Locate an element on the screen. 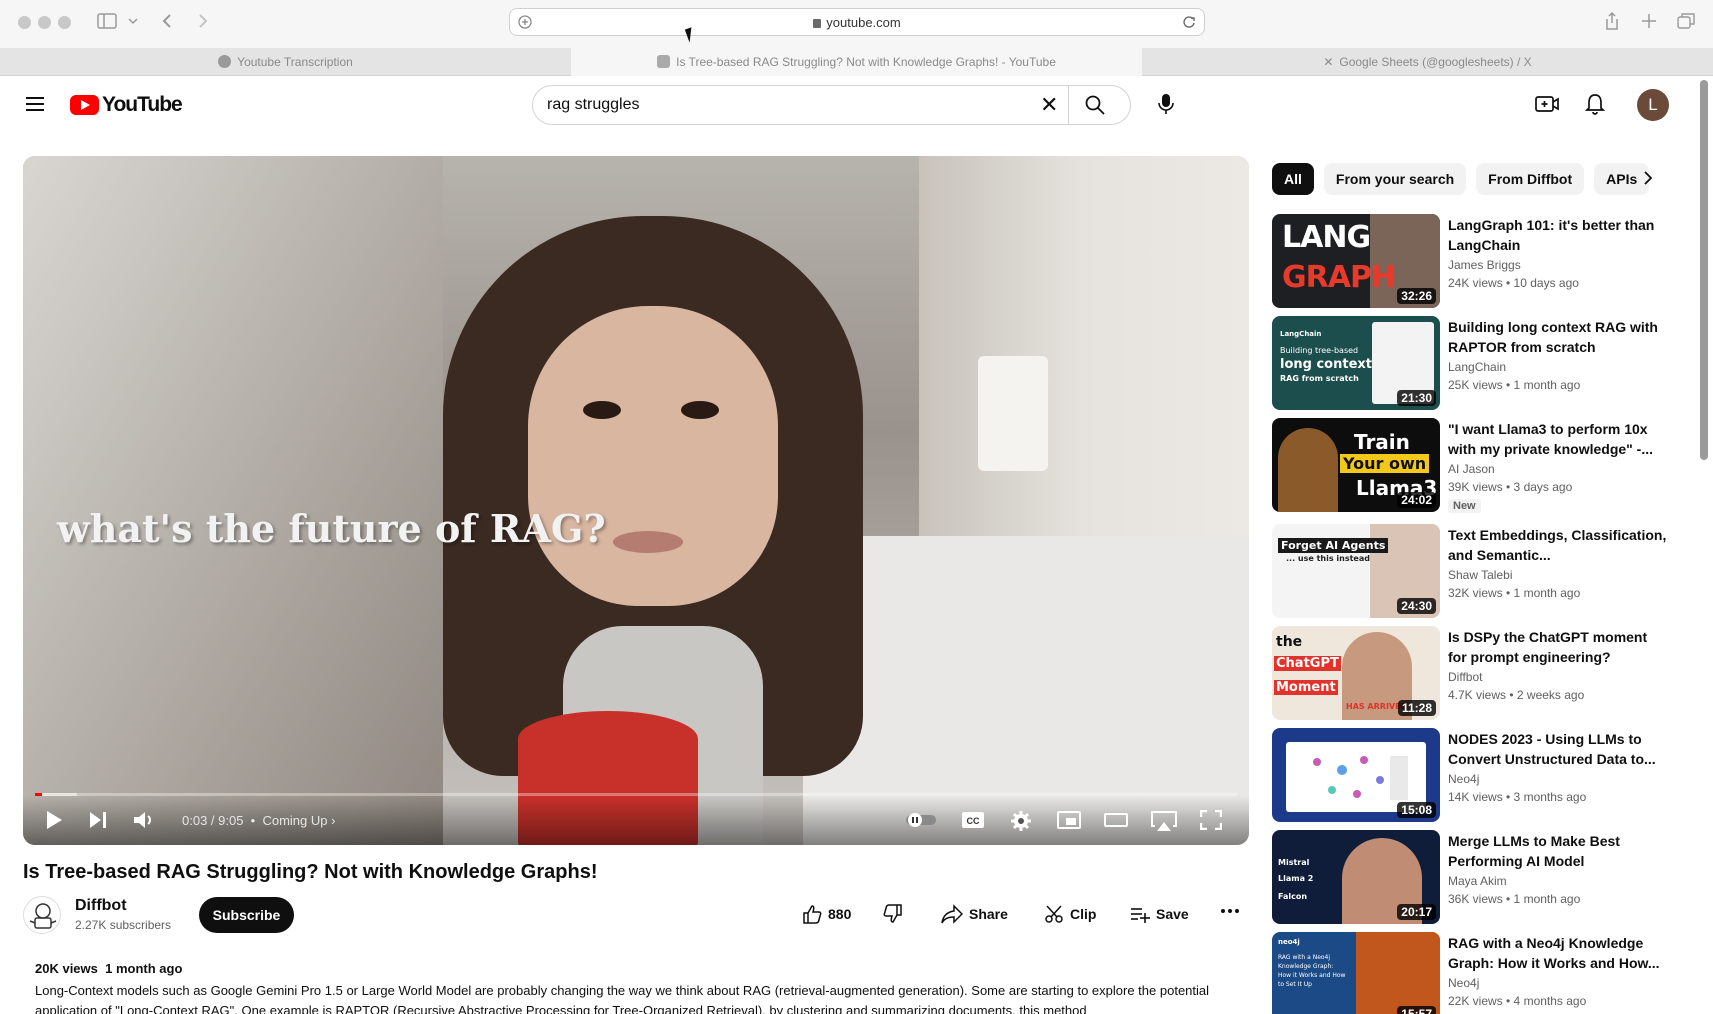 Image resolution: width=1713 pixels, height=1014 pixels. close-window-button is located at coordinates (24, 22).